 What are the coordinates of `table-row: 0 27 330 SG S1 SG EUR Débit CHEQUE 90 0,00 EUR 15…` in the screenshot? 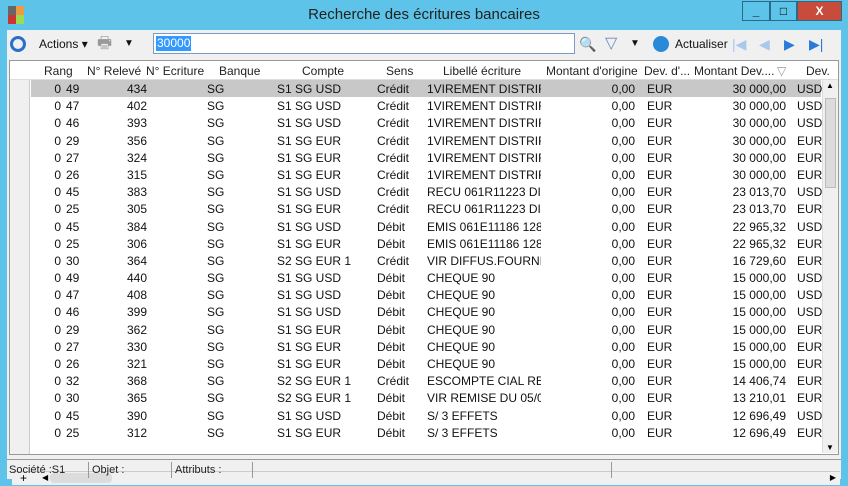 It's located at (426, 346).